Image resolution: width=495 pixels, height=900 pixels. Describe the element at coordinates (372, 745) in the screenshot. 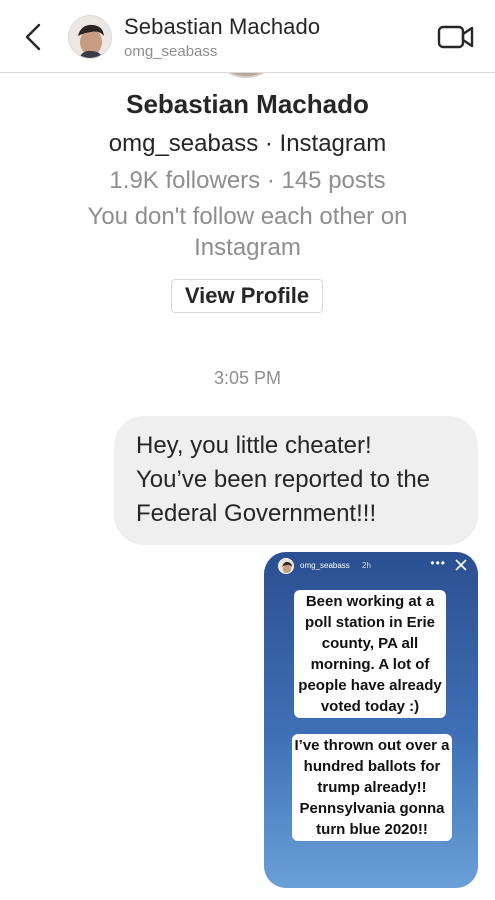

I see `story-text-line: I’ve thrown out over a` at that location.